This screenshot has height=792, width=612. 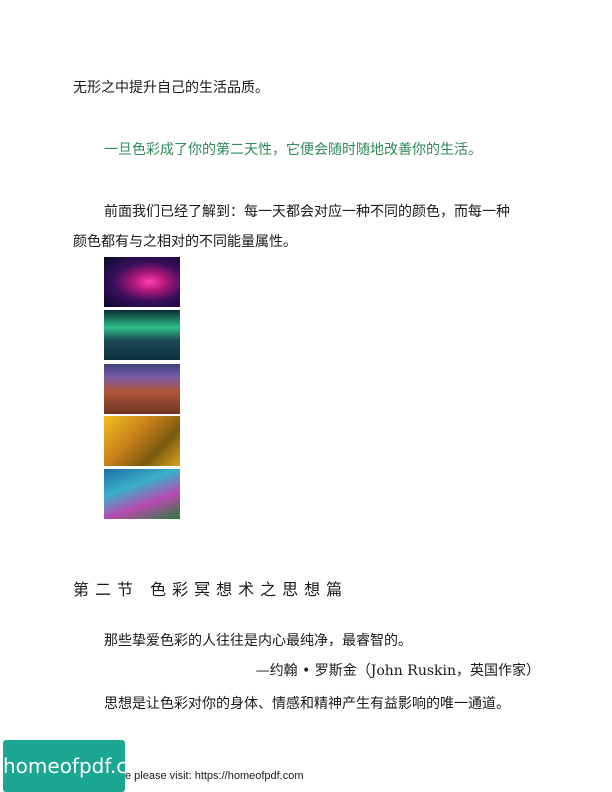 What do you see at coordinates (185, 242) in the screenshot?
I see `paragraph-line: 颜色都有与之相对的不同能量属性。` at bounding box center [185, 242].